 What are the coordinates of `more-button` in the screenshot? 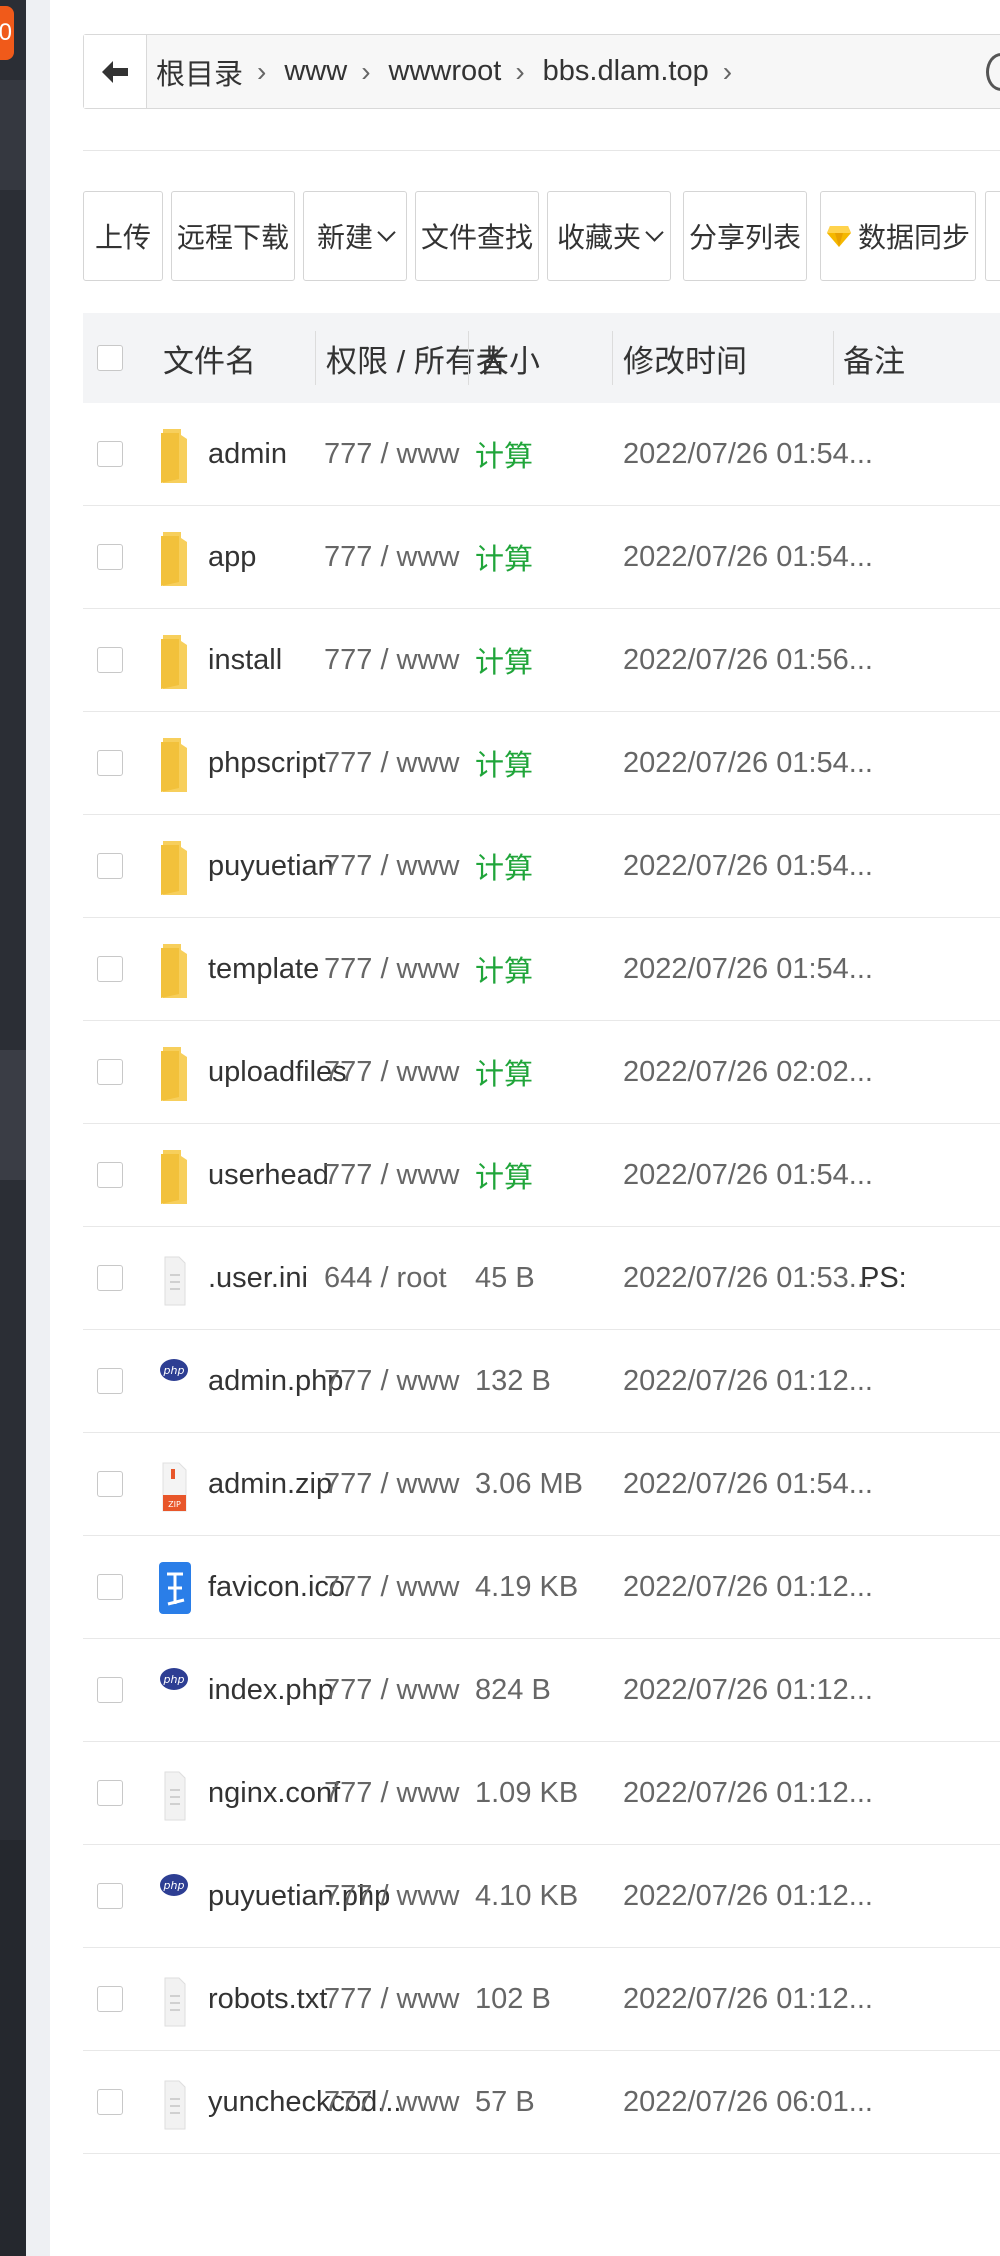 It's located at (992, 236).